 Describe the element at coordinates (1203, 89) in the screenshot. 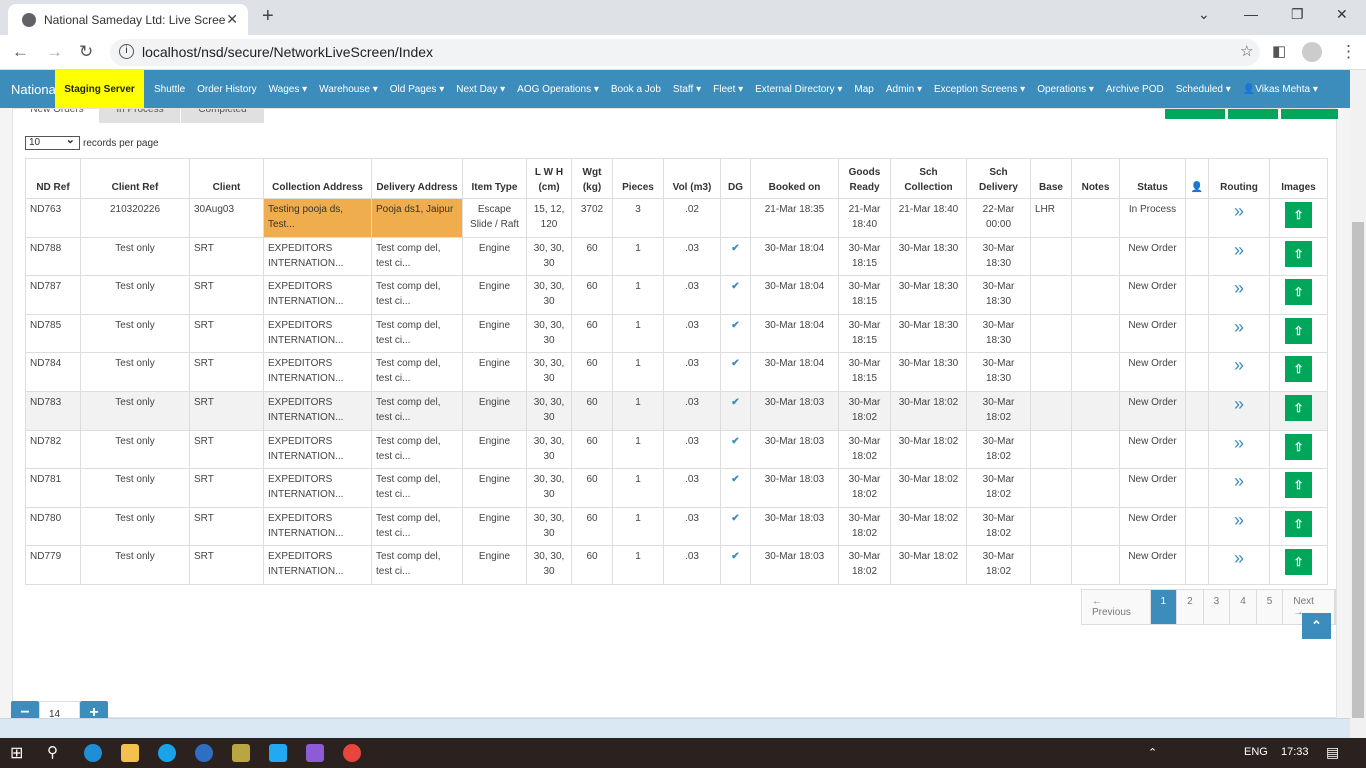

I see `nav-item: Scheduled ▾` at that location.